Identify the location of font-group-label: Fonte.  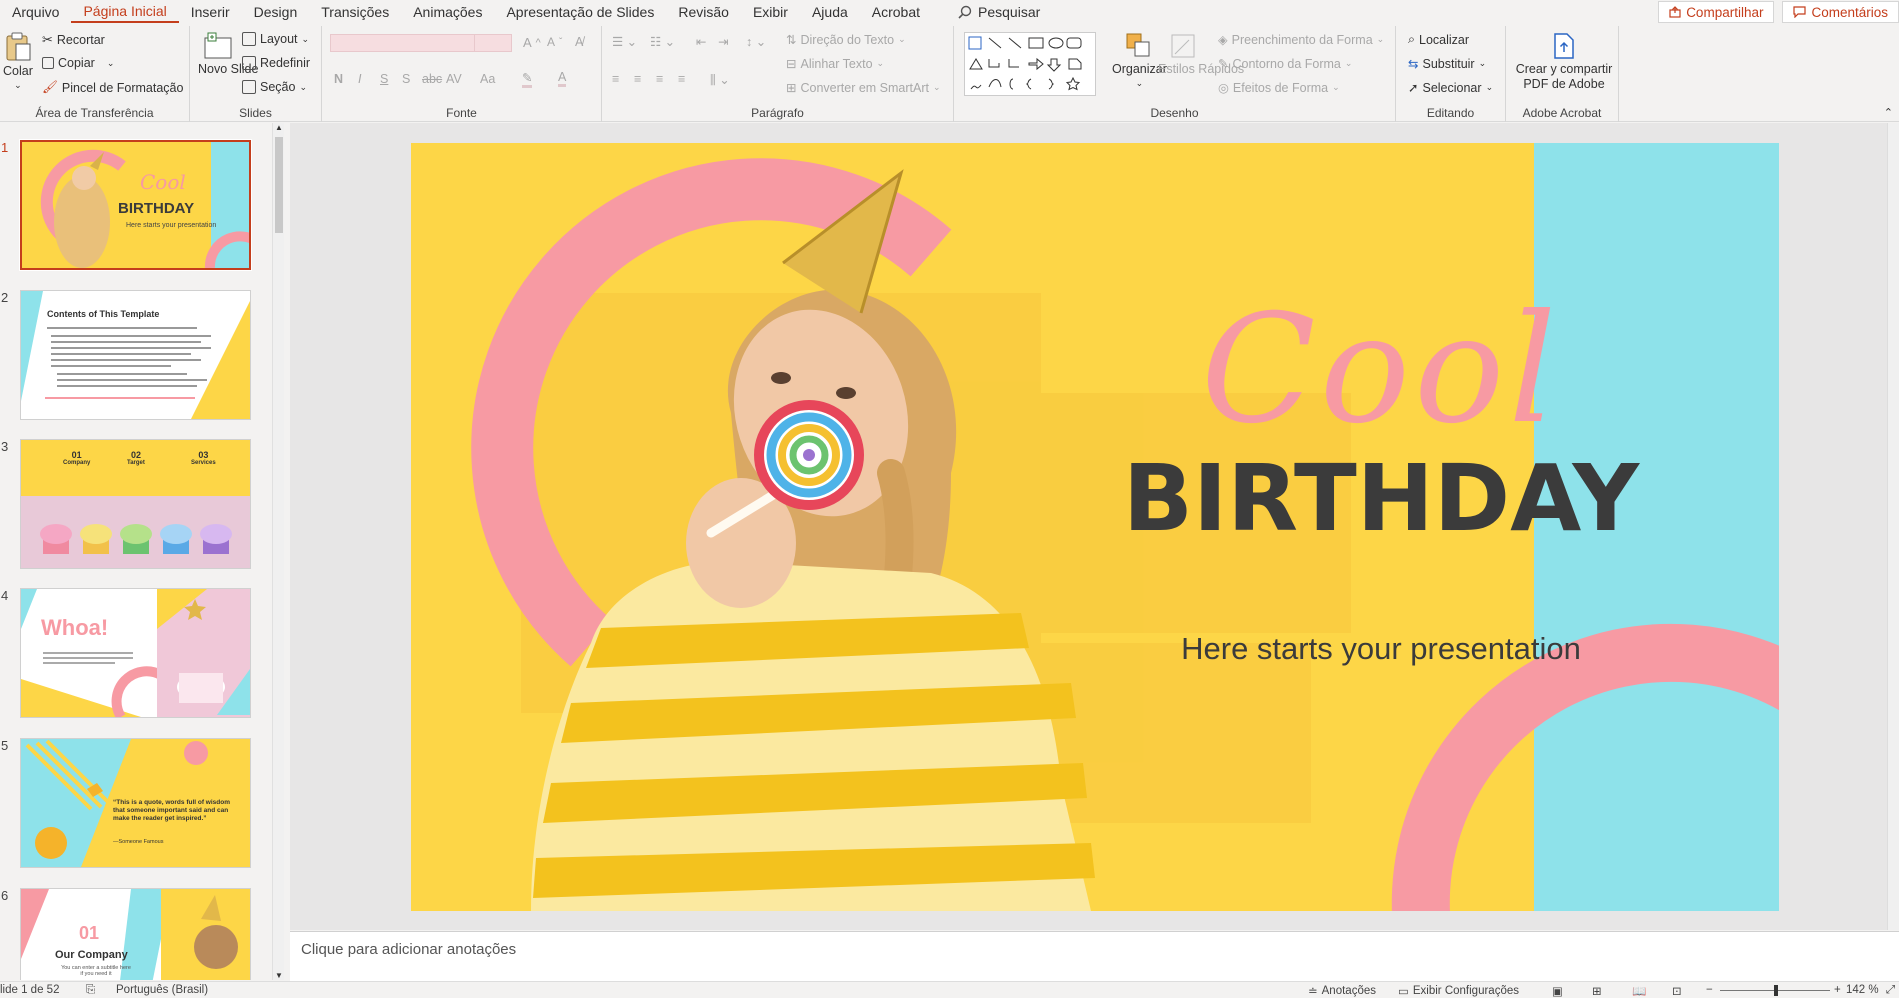
(461, 113).